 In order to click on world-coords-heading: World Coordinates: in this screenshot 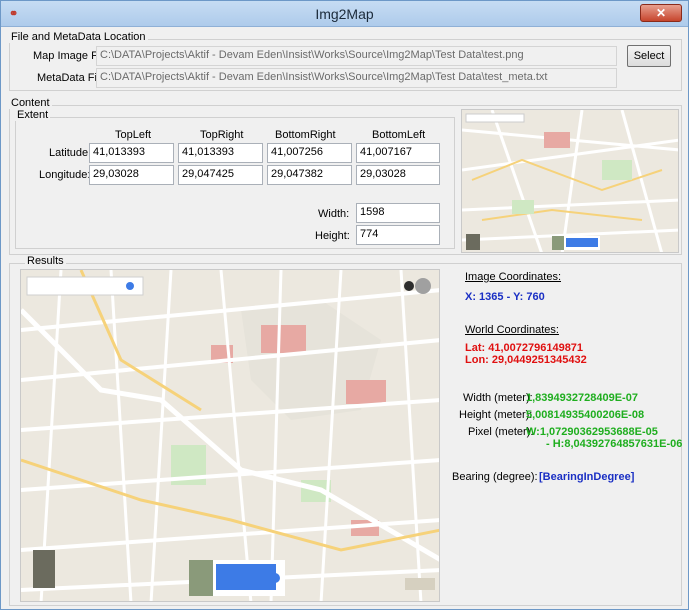, I will do `click(512, 330)`.